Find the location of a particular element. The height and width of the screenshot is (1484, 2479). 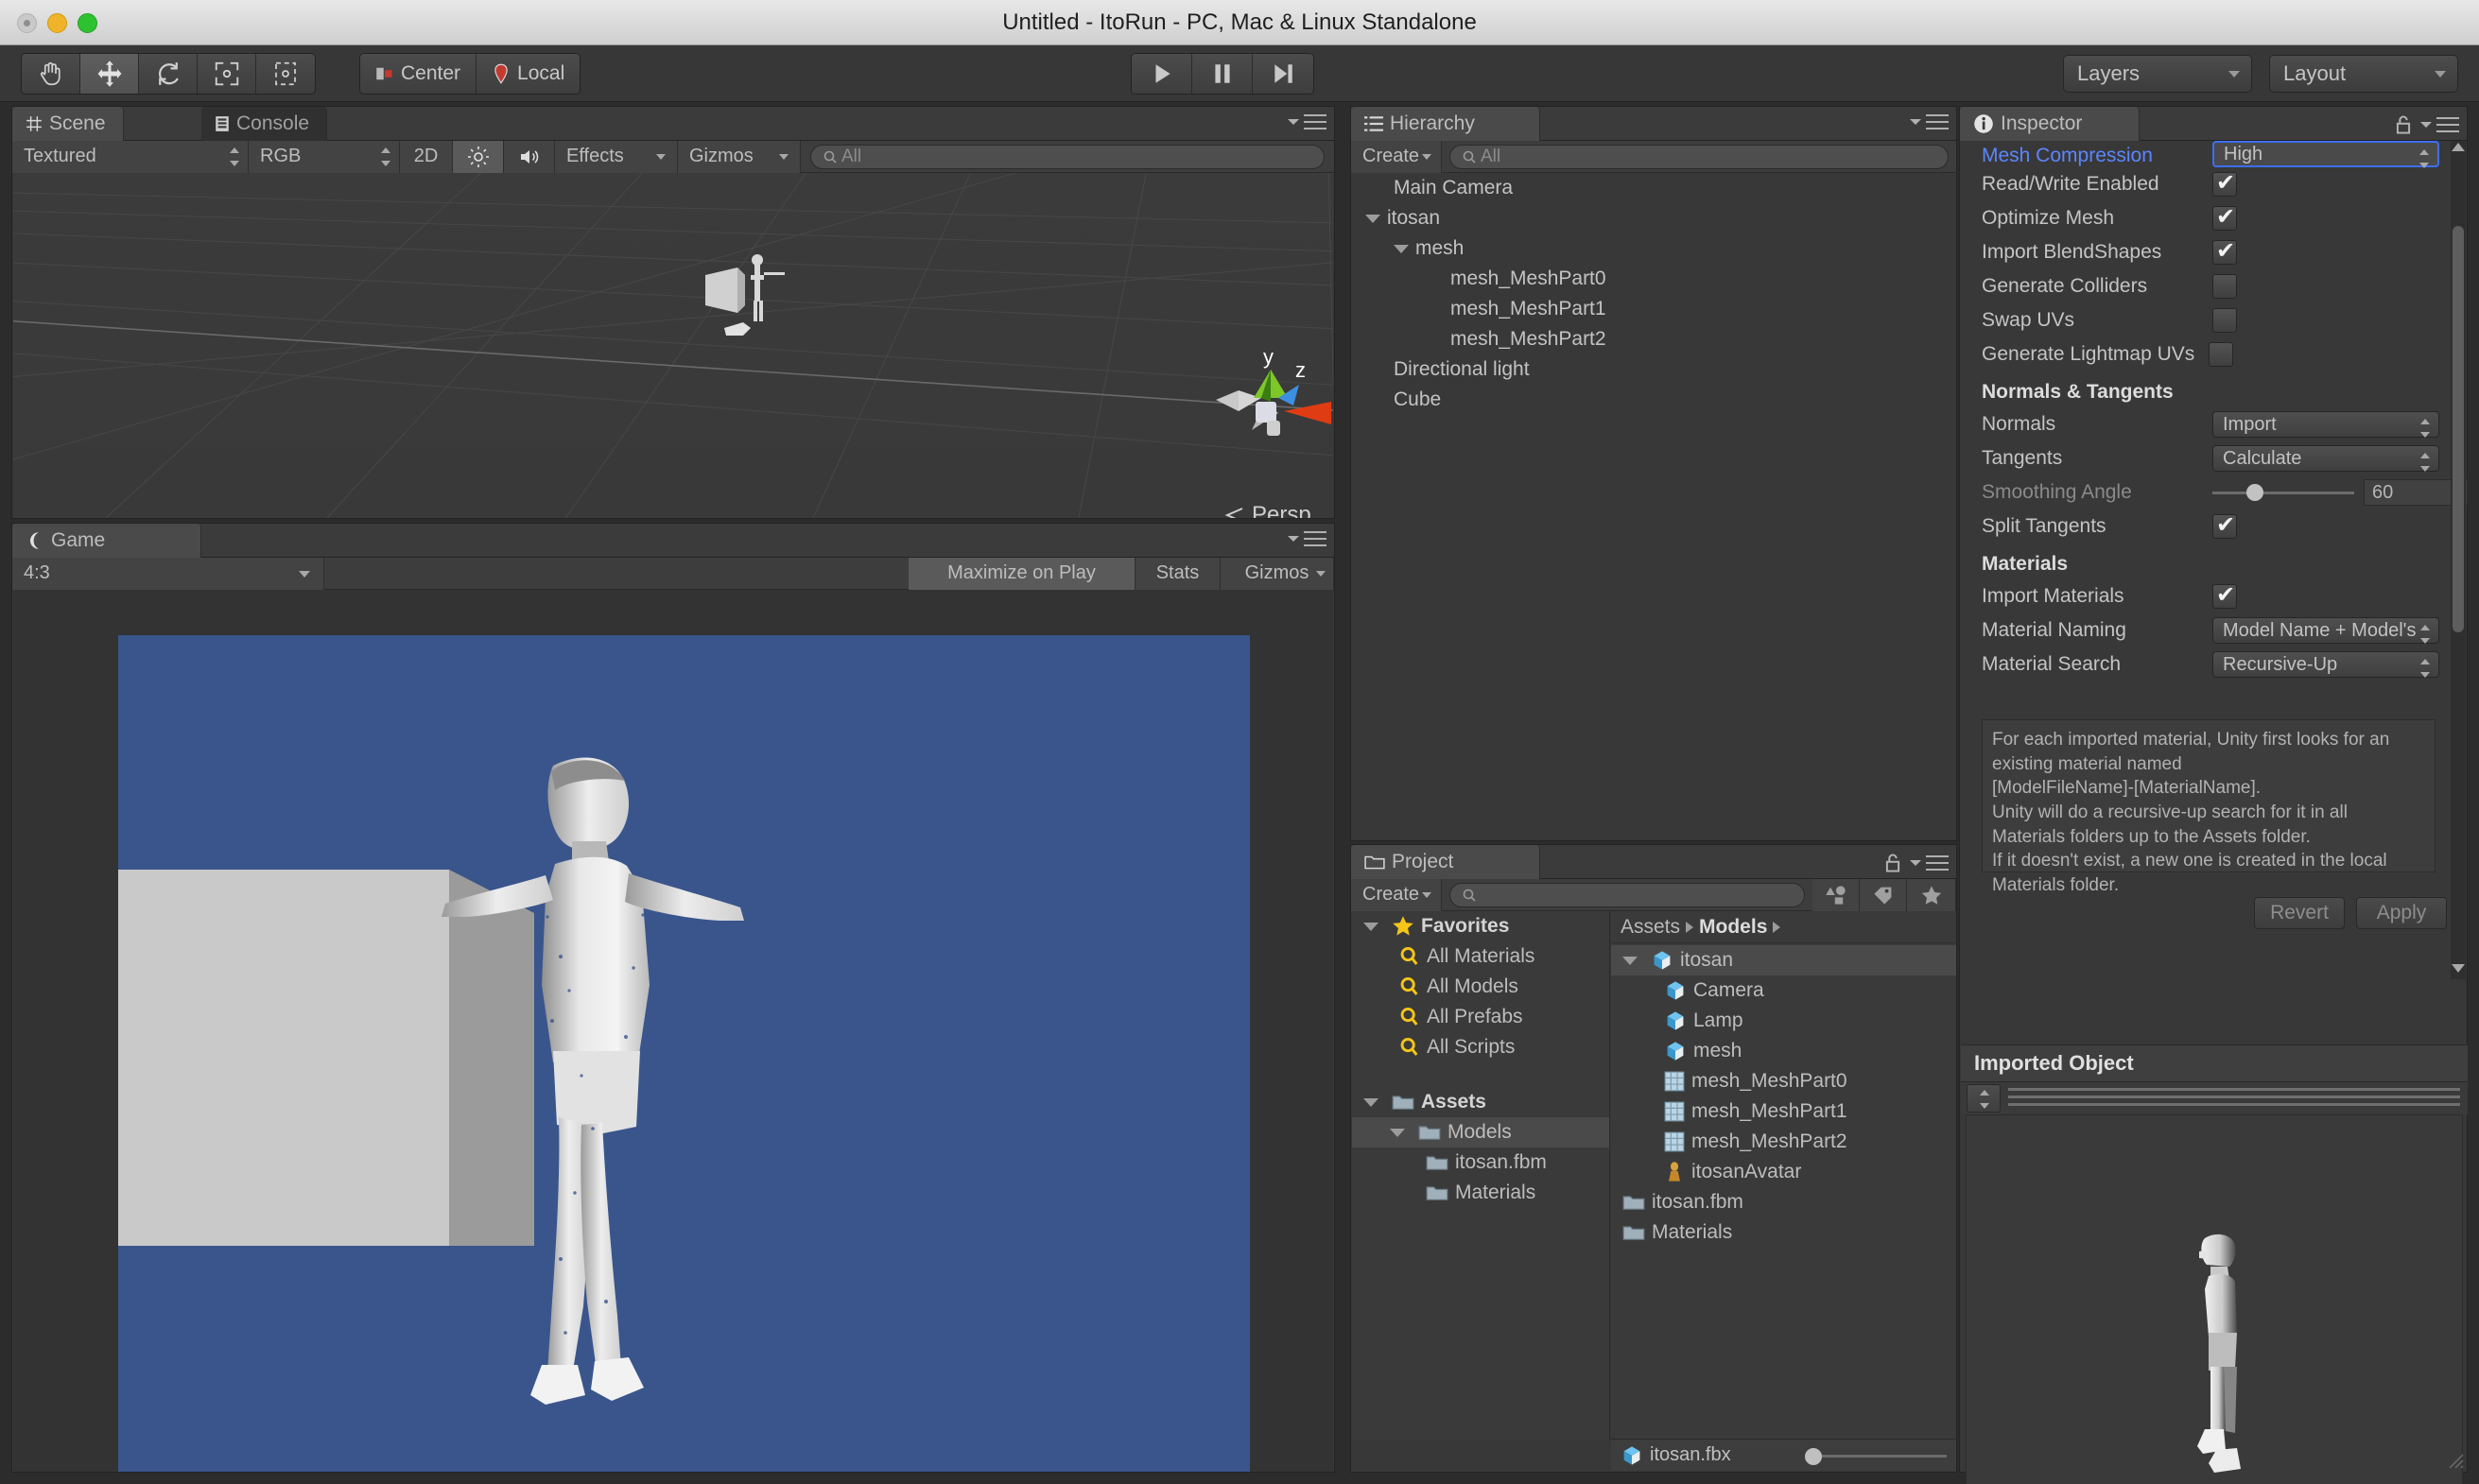

resize-grip is located at coordinates (2457, 1461).